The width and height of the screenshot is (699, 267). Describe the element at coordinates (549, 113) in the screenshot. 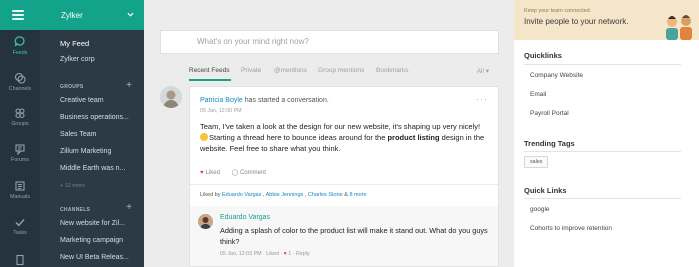

I see `quicklink-item: Payroll Portal` at that location.